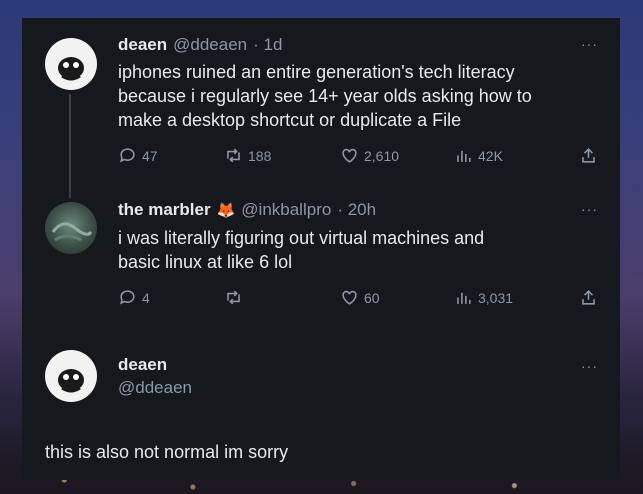 This screenshot has width=643, height=494. I want to click on author-name: the marbler, so click(164, 210).